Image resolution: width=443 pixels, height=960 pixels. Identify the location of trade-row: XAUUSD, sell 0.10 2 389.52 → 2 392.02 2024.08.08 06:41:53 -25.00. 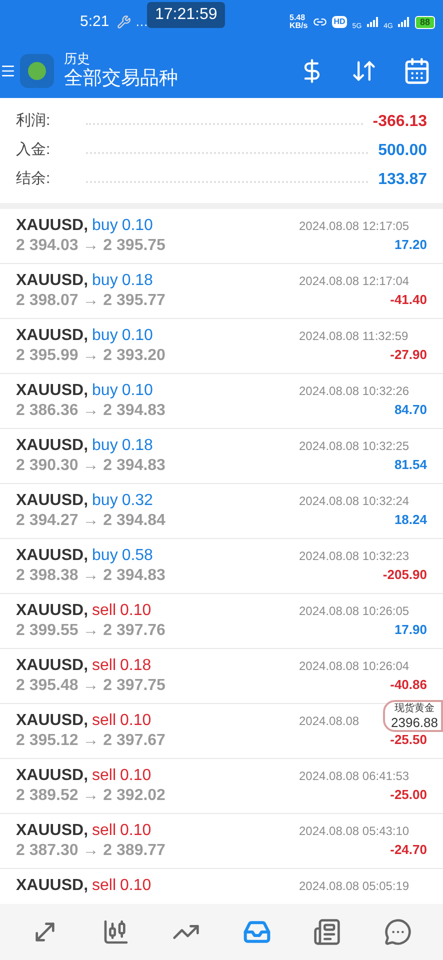
(221, 786).